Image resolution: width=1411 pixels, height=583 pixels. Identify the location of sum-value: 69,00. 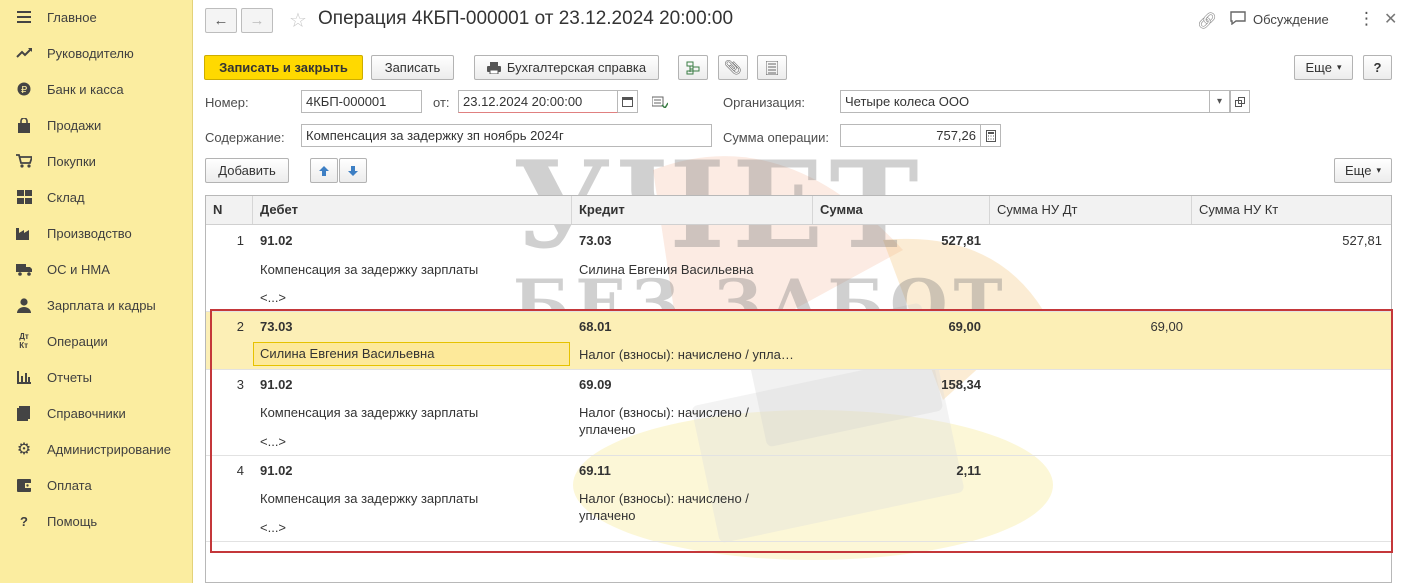
(897, 326).